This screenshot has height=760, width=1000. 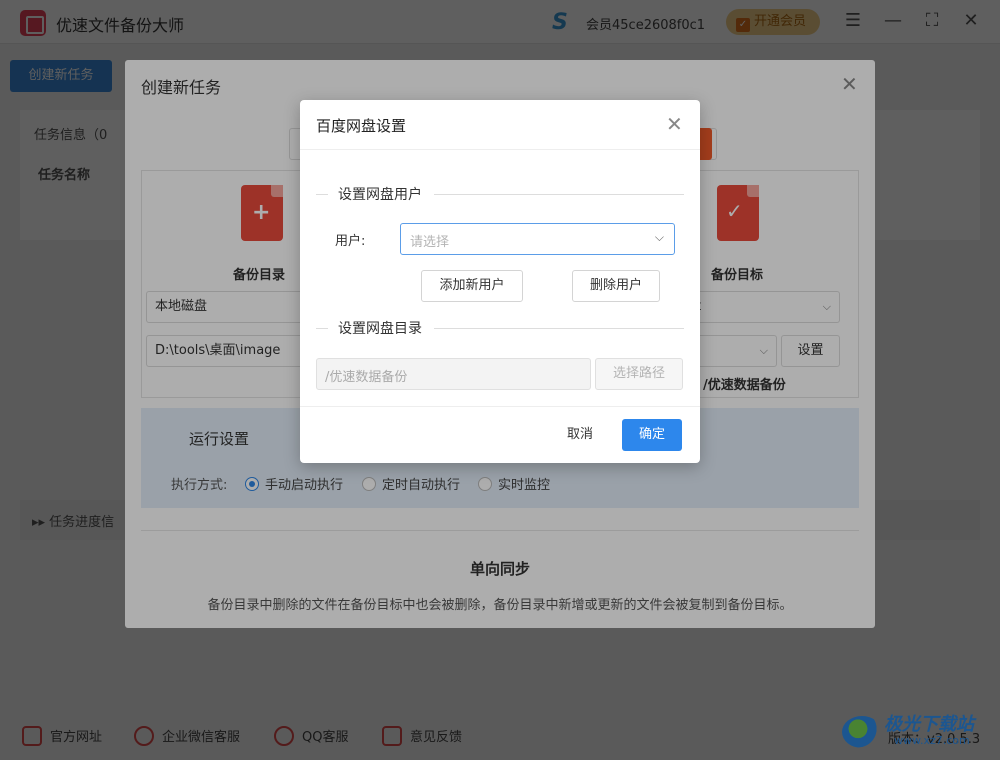 What do you see at coordinates (659, 237) in the screenshot?
I see `chevron-down-icon: ⌵` at bounding box center [659, 237].